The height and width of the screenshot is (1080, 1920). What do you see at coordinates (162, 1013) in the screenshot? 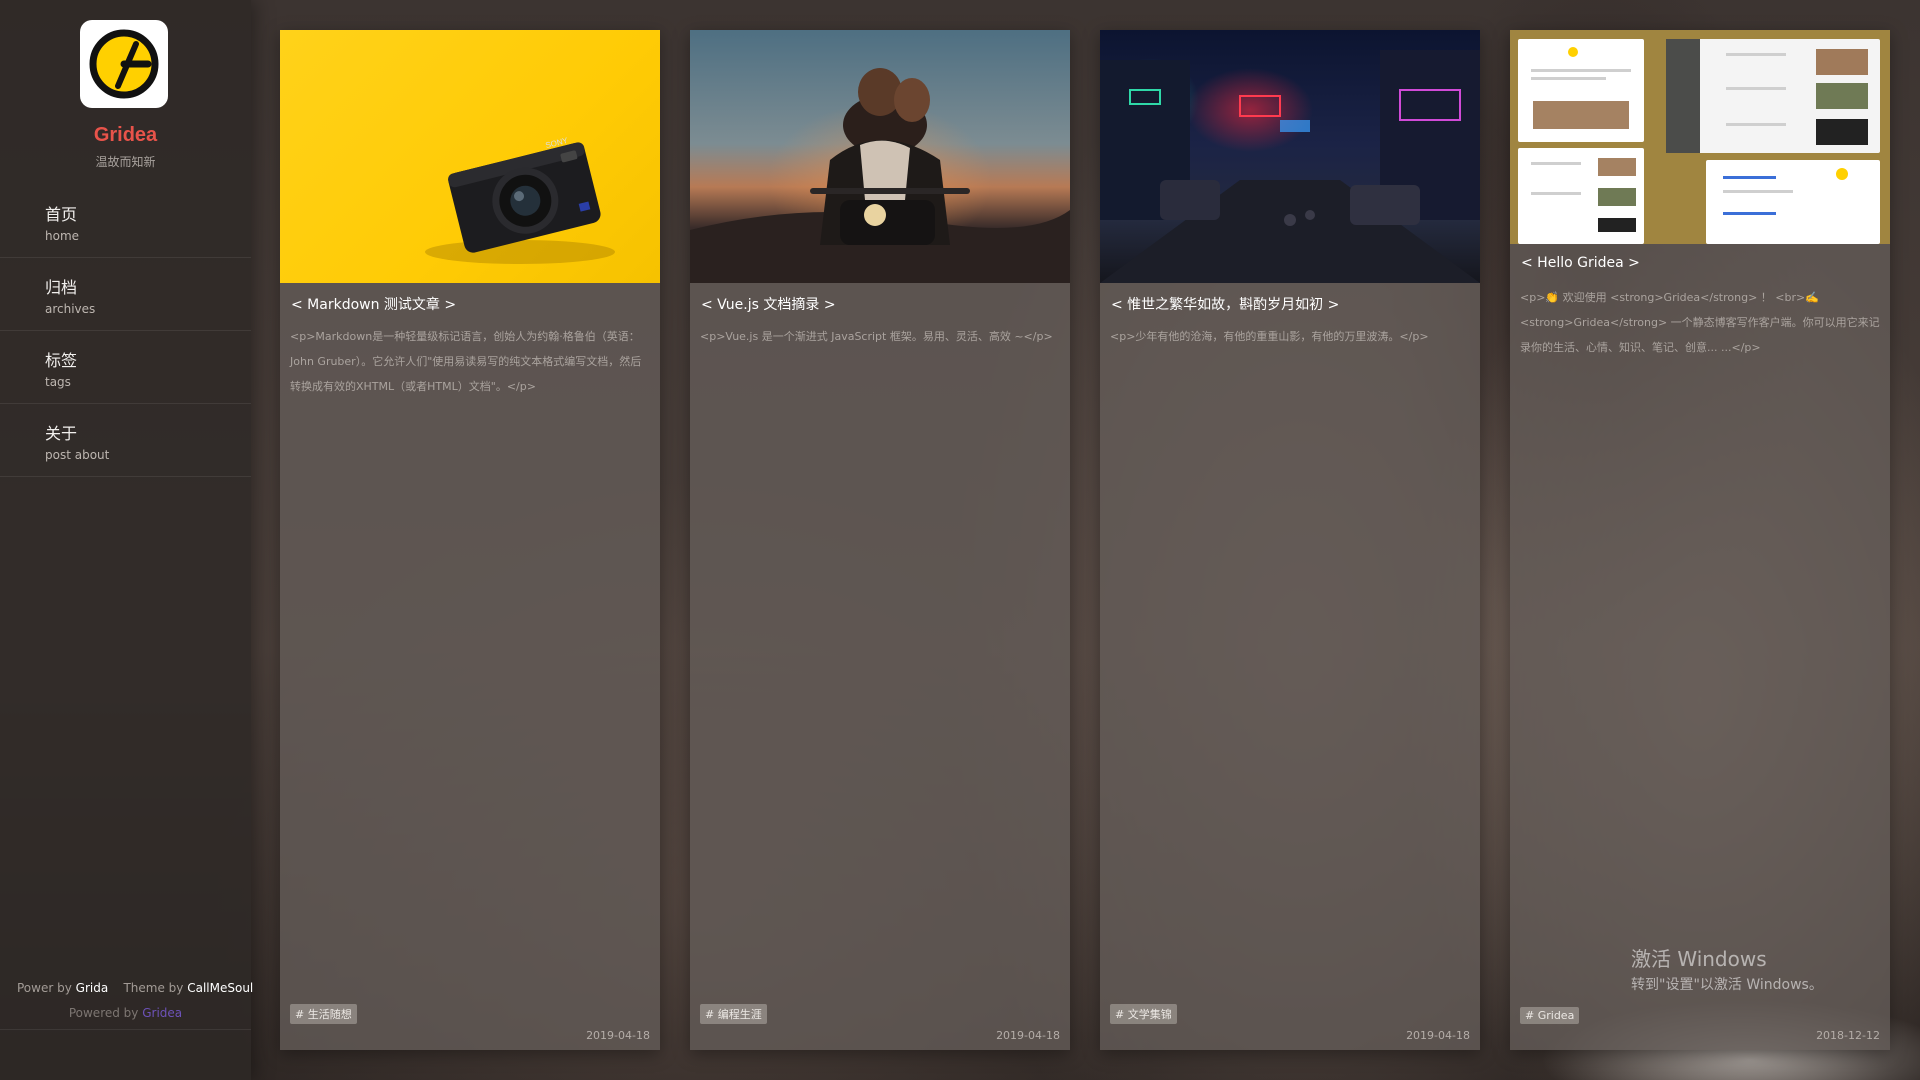
I see `footer-powered-link: Gridea` at bounding box center [162, 1013].